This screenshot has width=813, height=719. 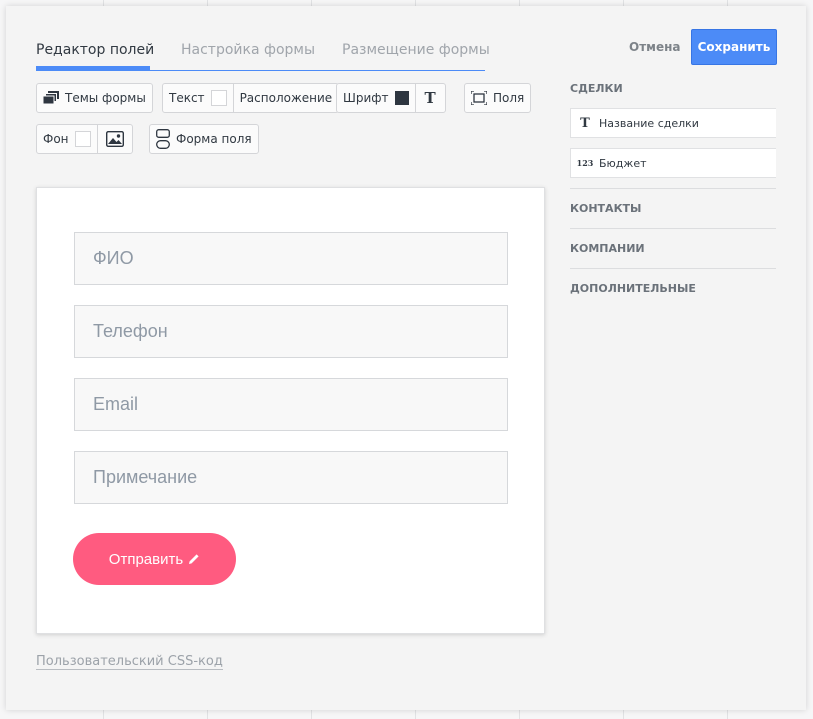 I want to click on budget-label: Бюджет, so click(x=623, y=163).